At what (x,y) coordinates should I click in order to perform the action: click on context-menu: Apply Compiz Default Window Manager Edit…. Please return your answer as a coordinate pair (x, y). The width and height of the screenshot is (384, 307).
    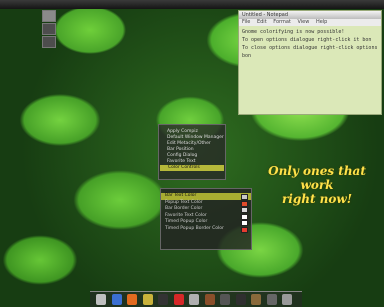
    Looking at the image, I should click on (192, 152).